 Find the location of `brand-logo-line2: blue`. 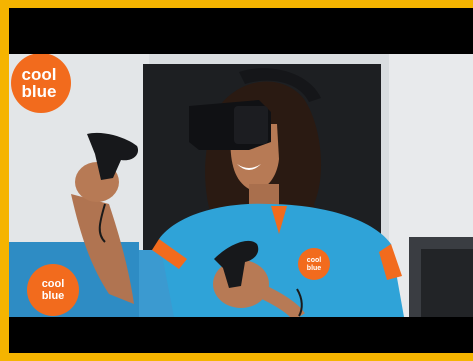

brand-logo-line2: blue is located at coordinates (39, 91).